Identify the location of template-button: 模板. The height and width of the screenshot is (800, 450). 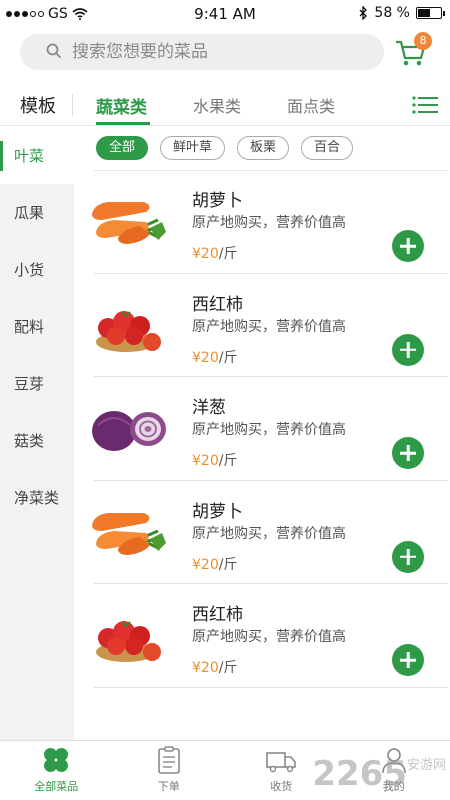
(38, 105).